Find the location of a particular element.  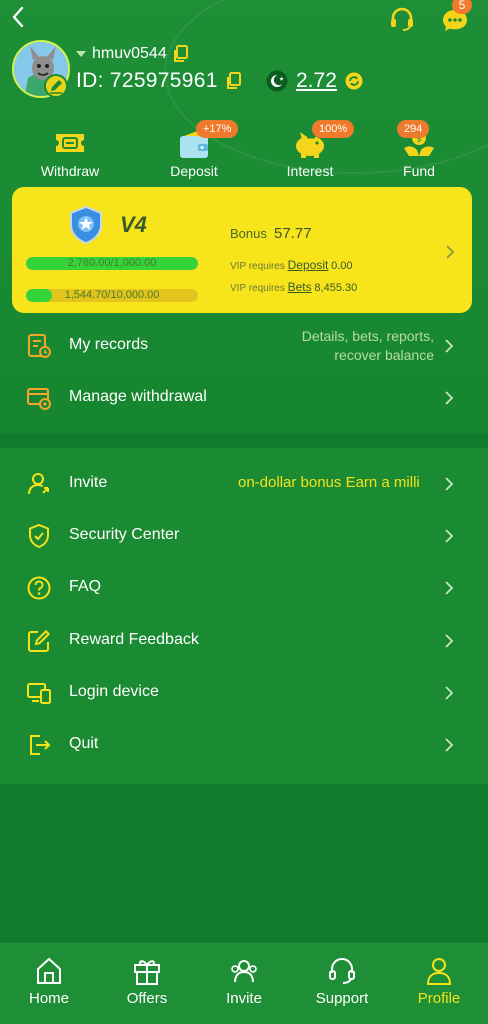

interest-rate-badge: 100% is located at coordinates (333, 129).